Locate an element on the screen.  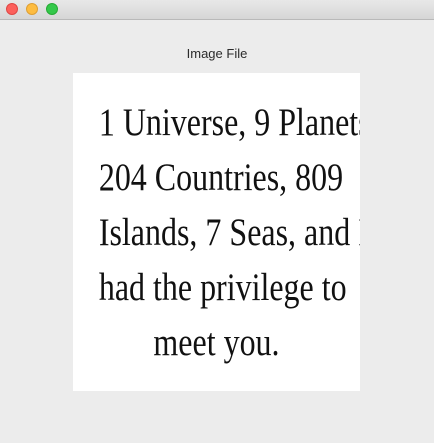
quote-line: meet you. is located at coordinates (216, 342).